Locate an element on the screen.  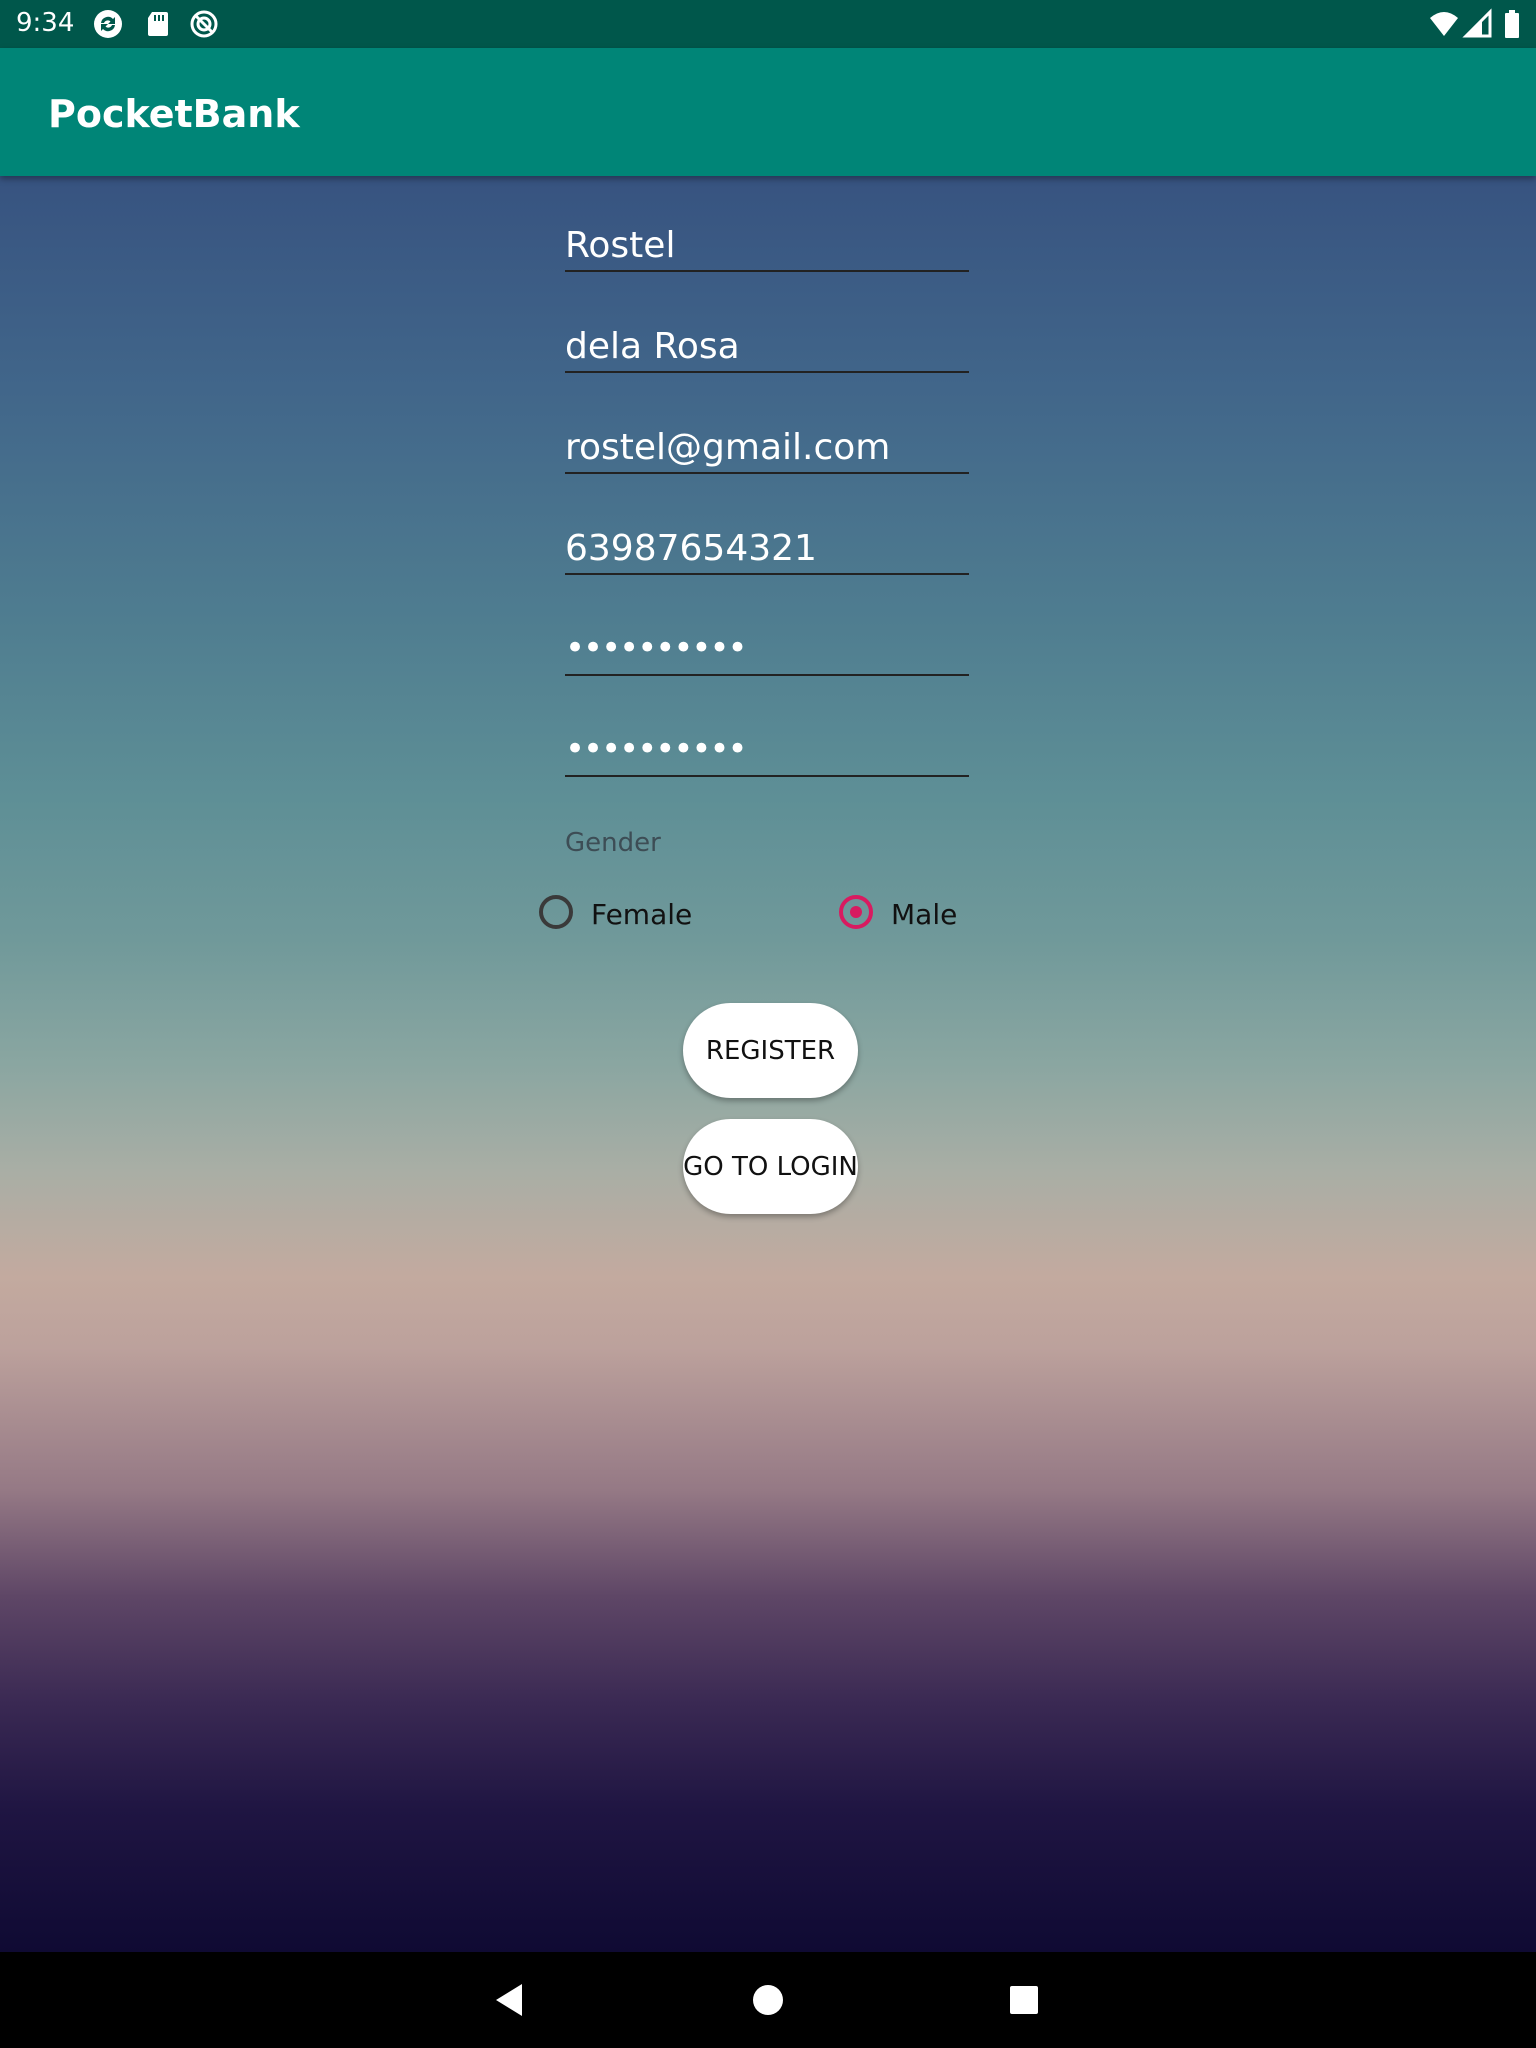
gender-option-label: Female is located at coordinates (642, 914).